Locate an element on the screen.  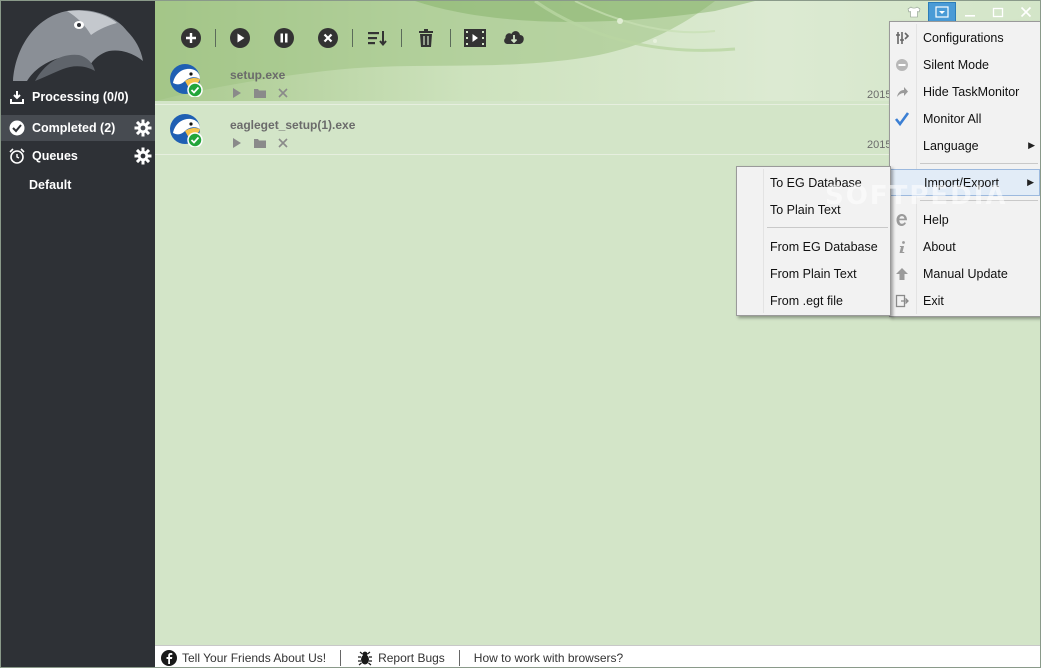
browsers-help-link: How to work with browsers? is located at coordinates (553, 658).